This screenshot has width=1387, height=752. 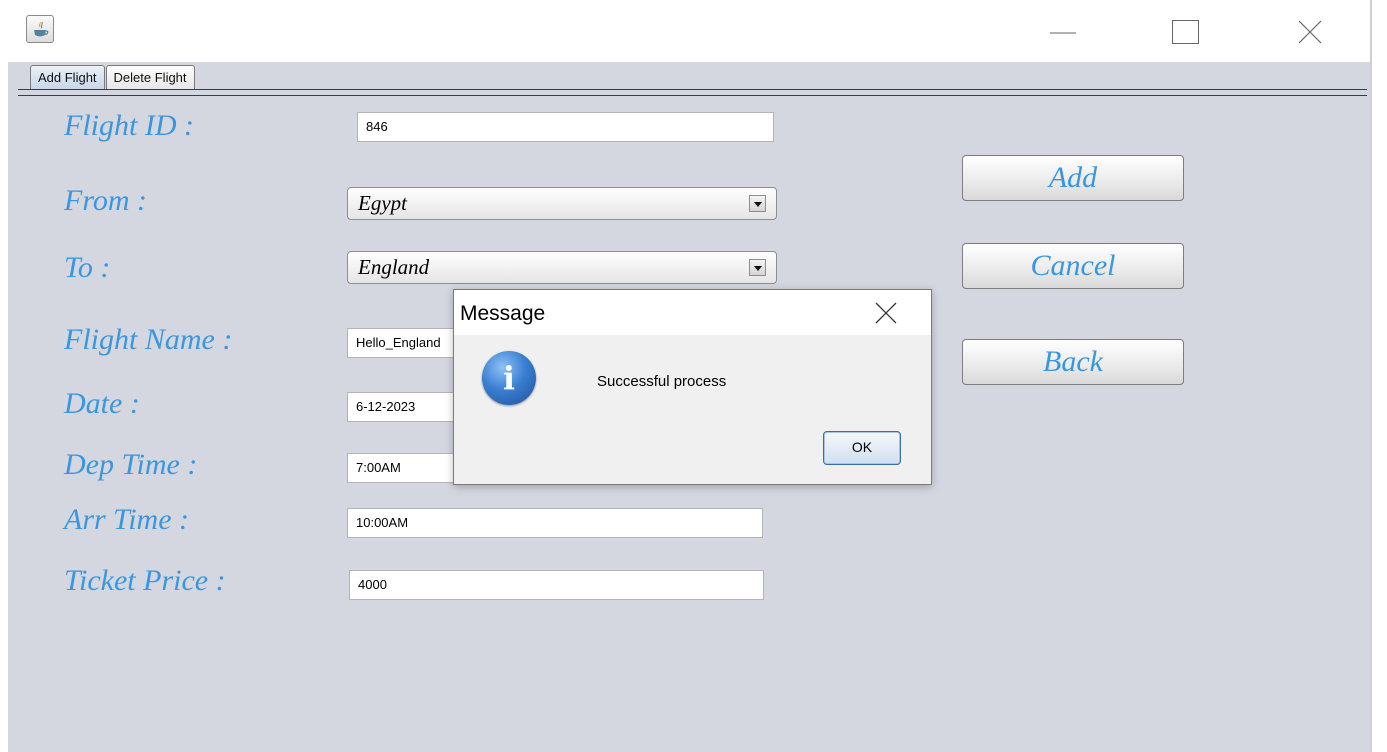 I want to click on date-label: Date :, so click(x=102, y=403).